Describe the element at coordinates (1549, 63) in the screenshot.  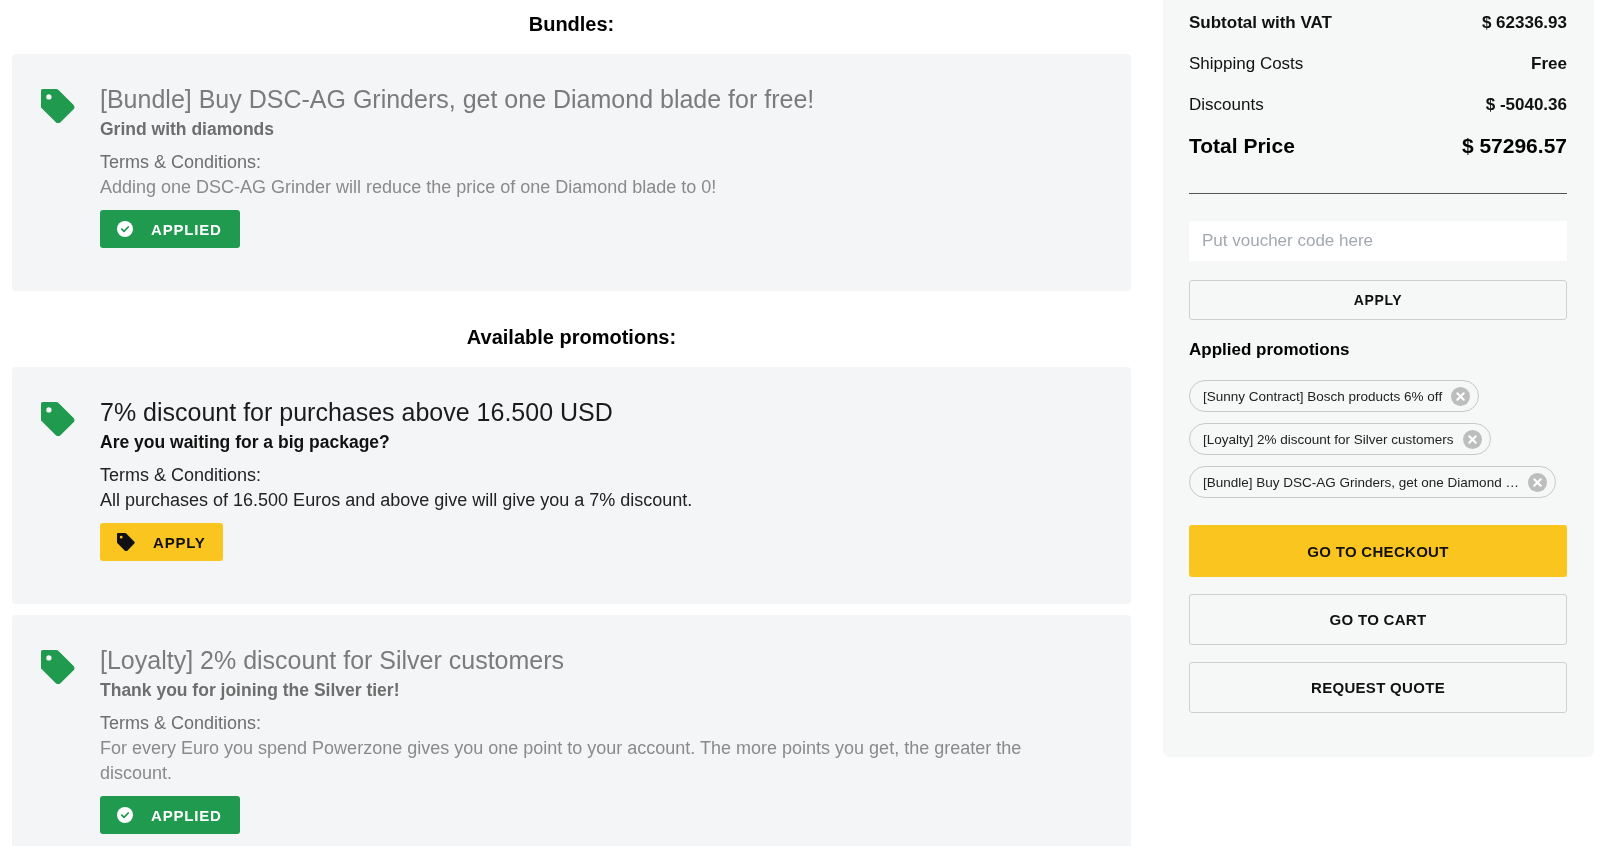
I see `summary-value: Free` at that location.